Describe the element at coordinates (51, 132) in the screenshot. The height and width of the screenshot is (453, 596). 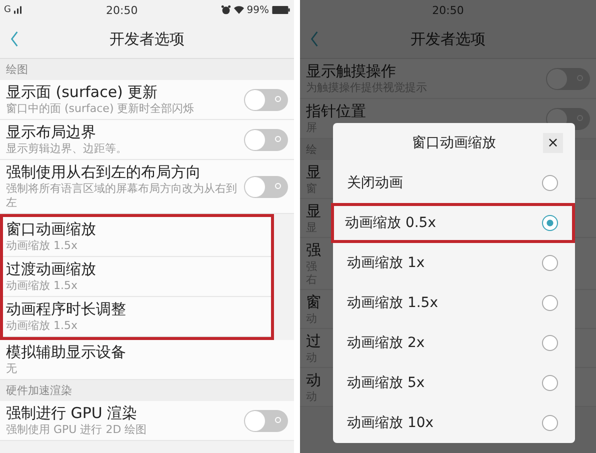
I see `setting-title: 显示布局边界` at that location.